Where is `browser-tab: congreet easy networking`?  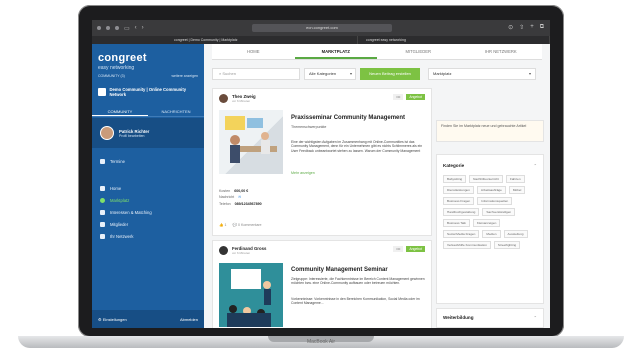 browser-tab: congreet easy networking is located at coordinates (454, 40).